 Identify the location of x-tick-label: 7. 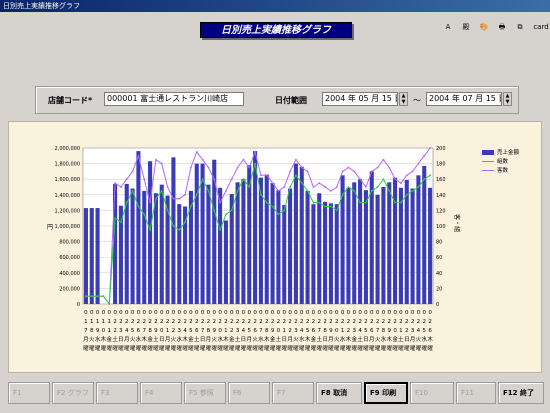
(378, 331).